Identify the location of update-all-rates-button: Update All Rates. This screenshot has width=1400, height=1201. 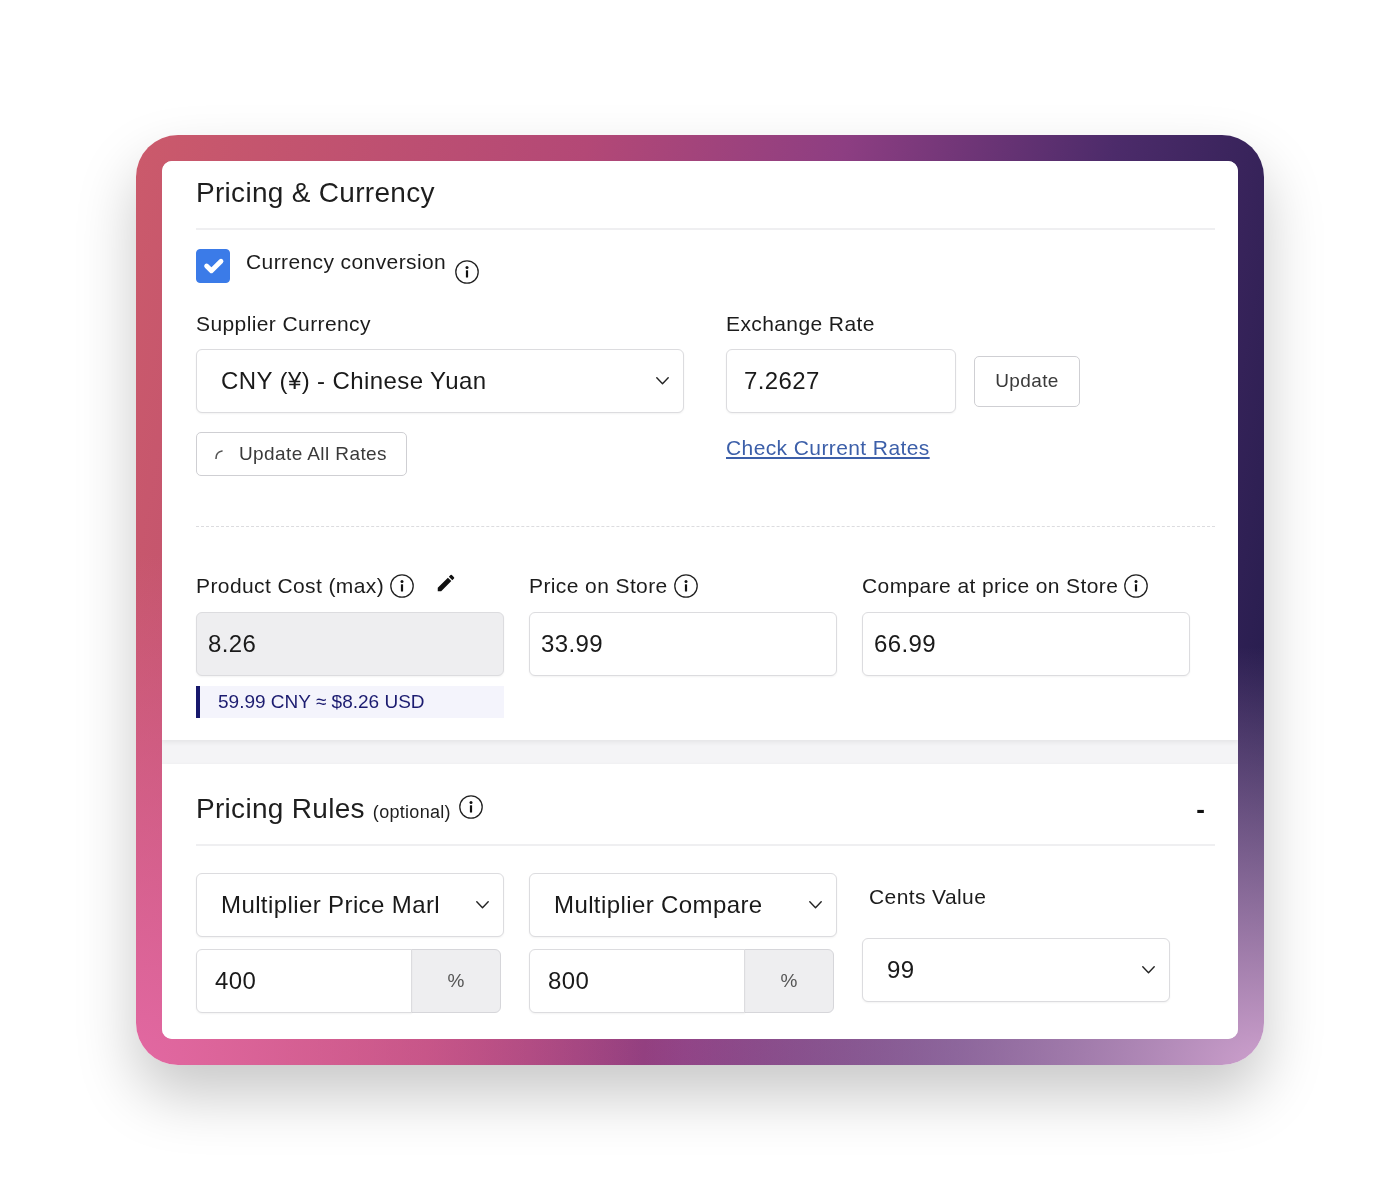
(301, 454).